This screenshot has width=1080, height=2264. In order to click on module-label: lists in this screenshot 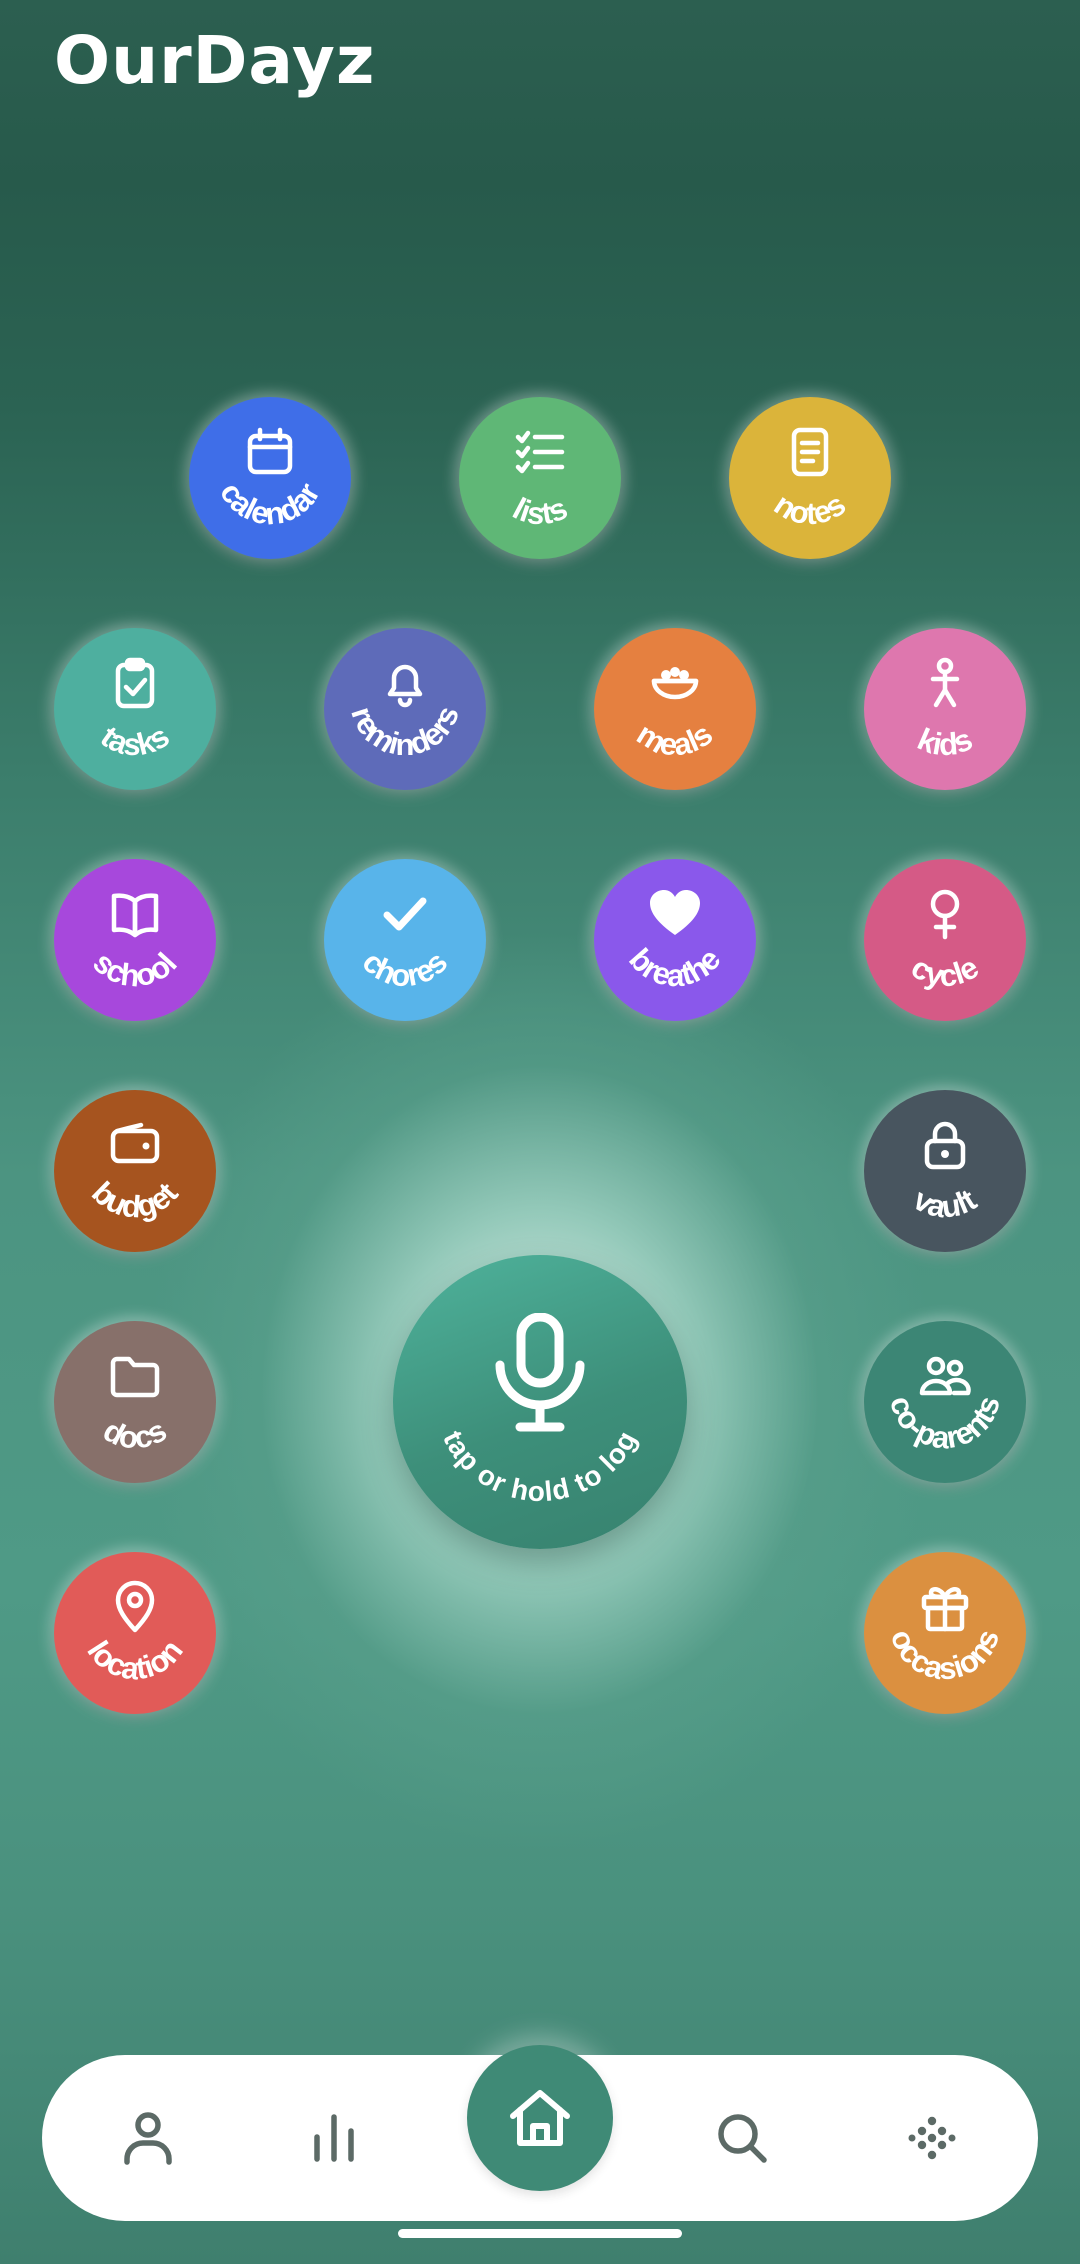, I will do `click(539, 510)`.